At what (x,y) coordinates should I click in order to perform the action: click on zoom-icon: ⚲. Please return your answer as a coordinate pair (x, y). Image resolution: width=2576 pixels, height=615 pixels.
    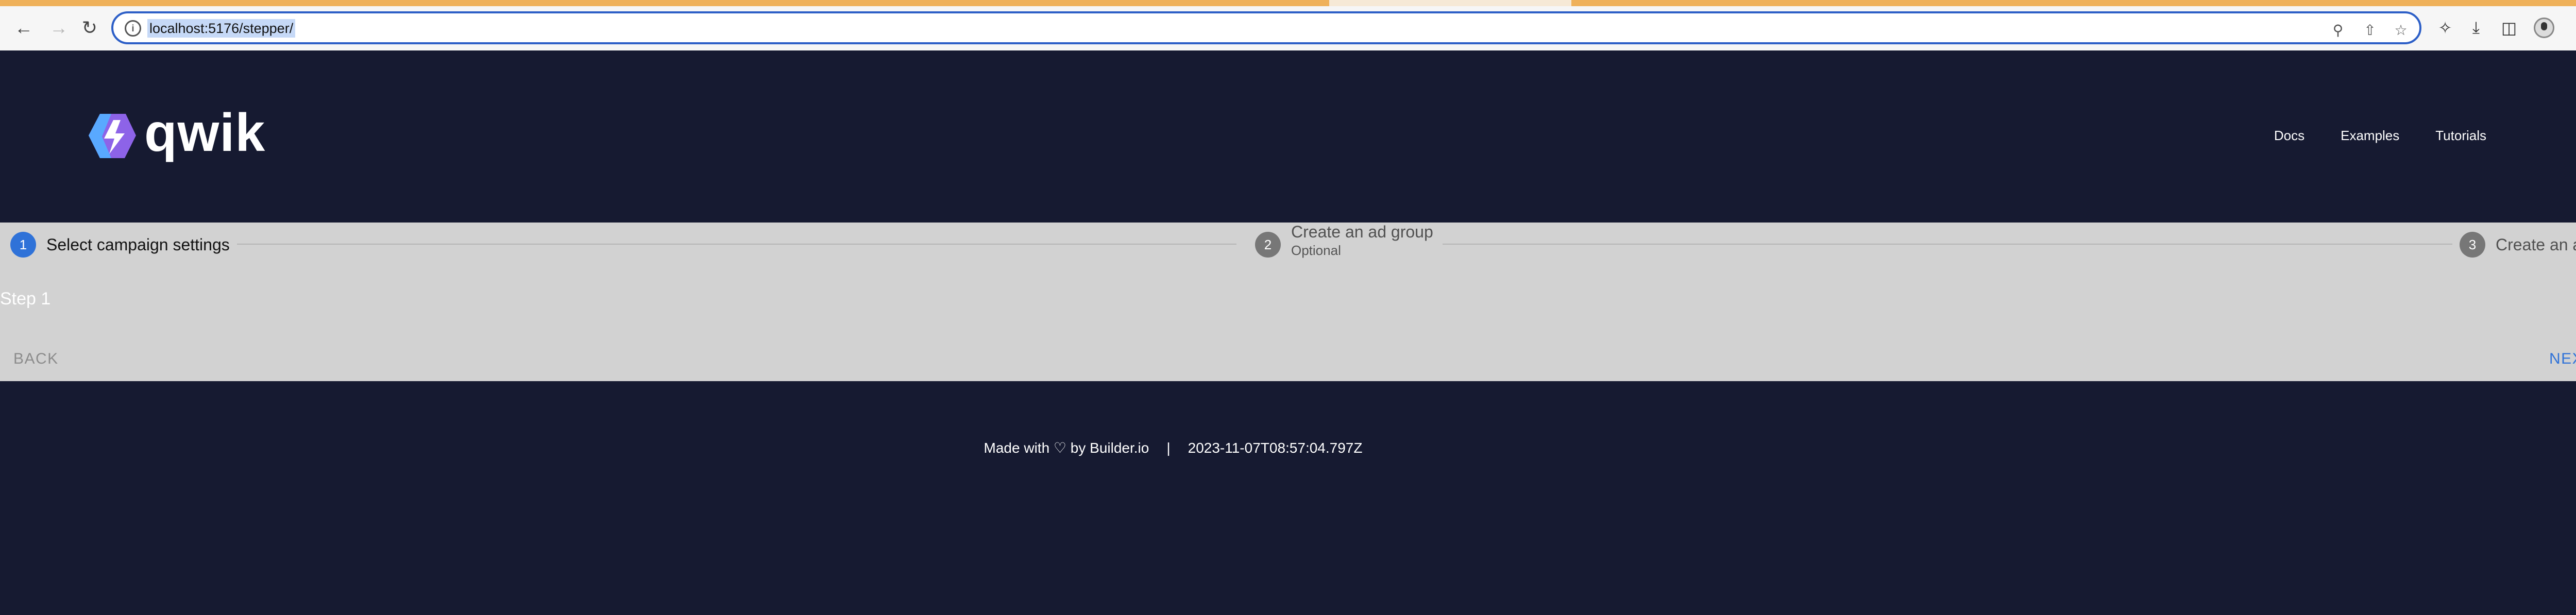
    Looking at the image, I should click on (2338, 30).